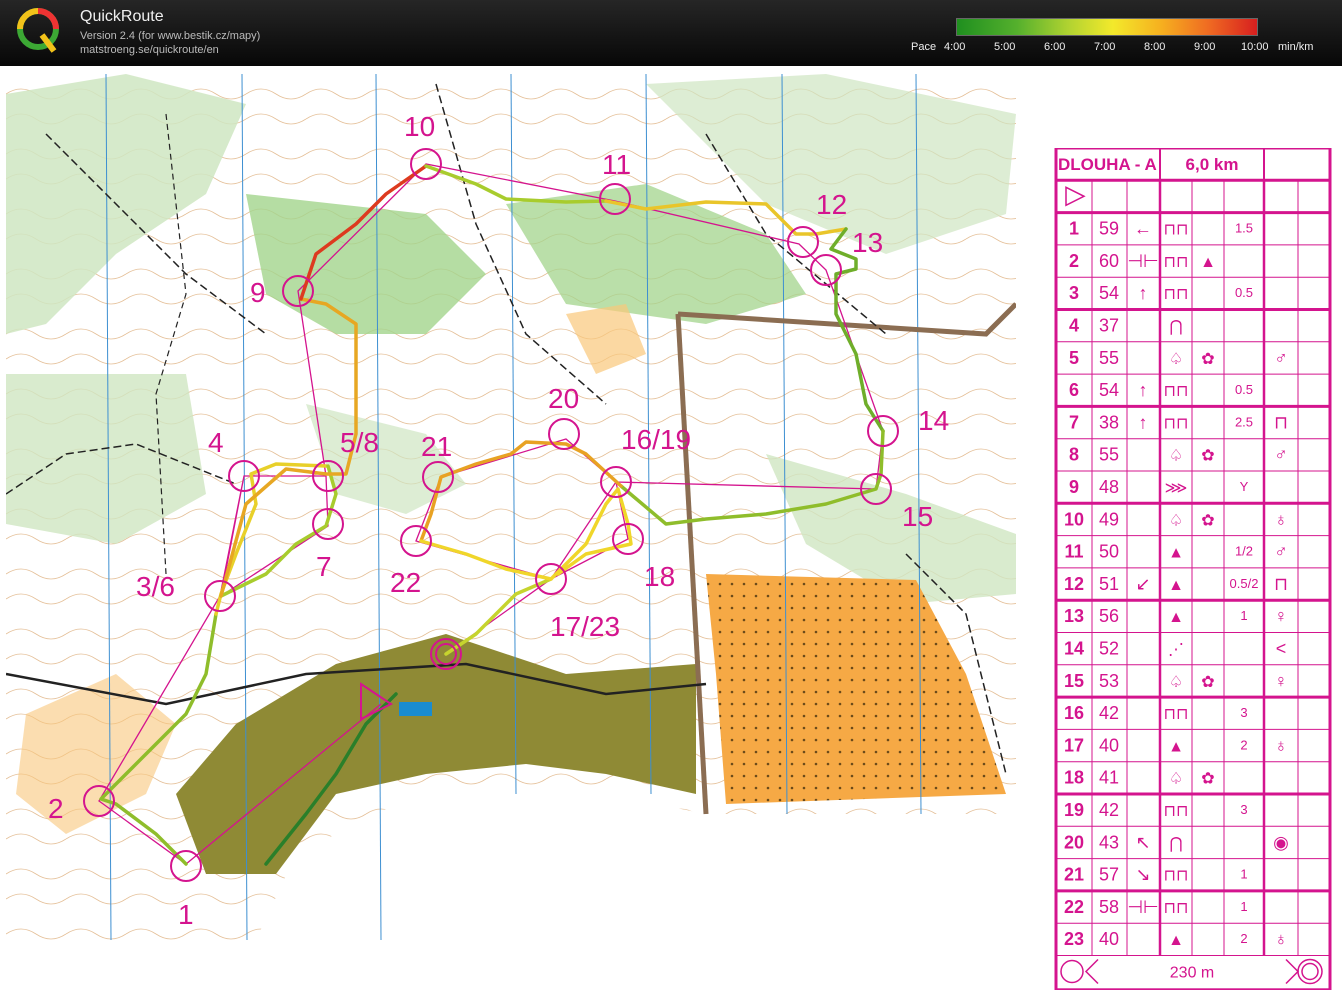  Describe the element at coordinates (1107, 27) in the screenshot. I see `pace-color-scale` at that location.